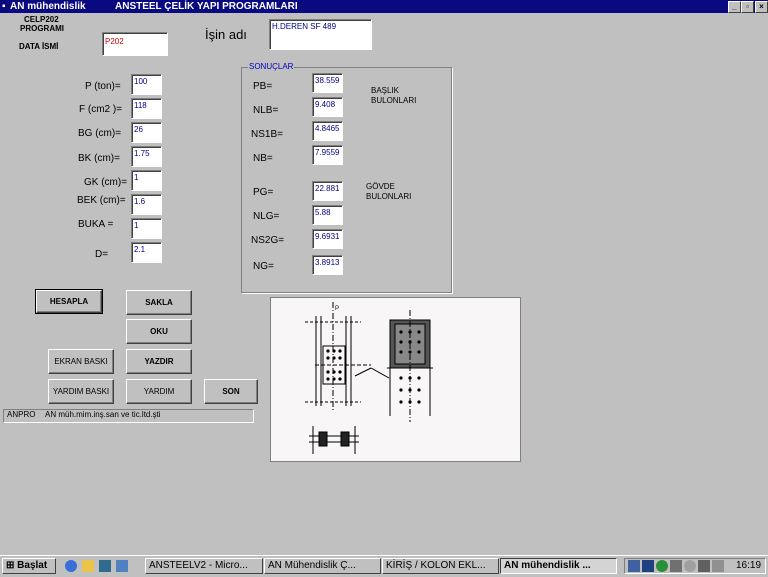 The height and width of the screenshot is (577, 768). Describe the element at coordinates (32, 565) in the screenshot. I see `start-label: Başlat` at that location.